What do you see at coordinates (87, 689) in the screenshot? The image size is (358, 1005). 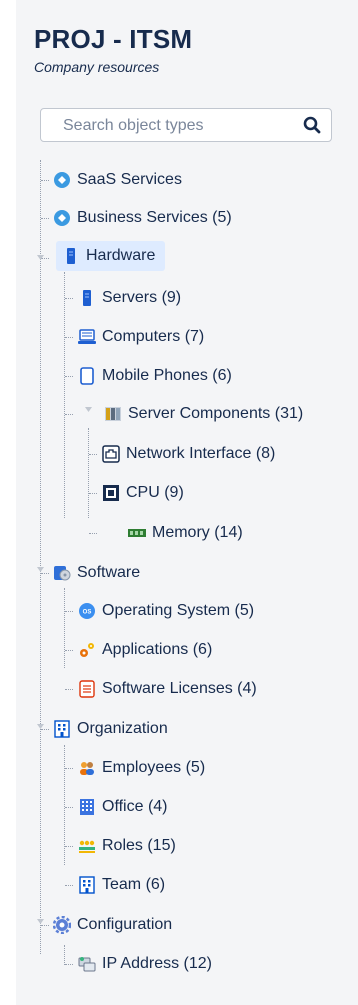 I see `software-licenses-icon` at bounding box center [87, 689].